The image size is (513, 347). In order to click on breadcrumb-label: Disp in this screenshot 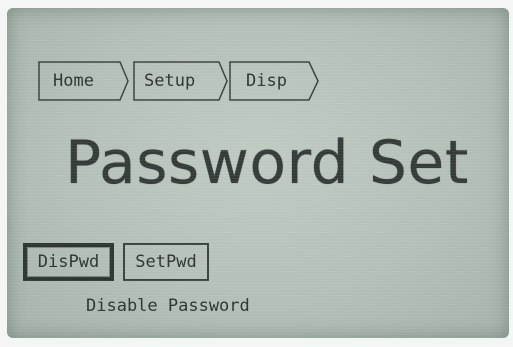, I will do `click(266, 81)`.